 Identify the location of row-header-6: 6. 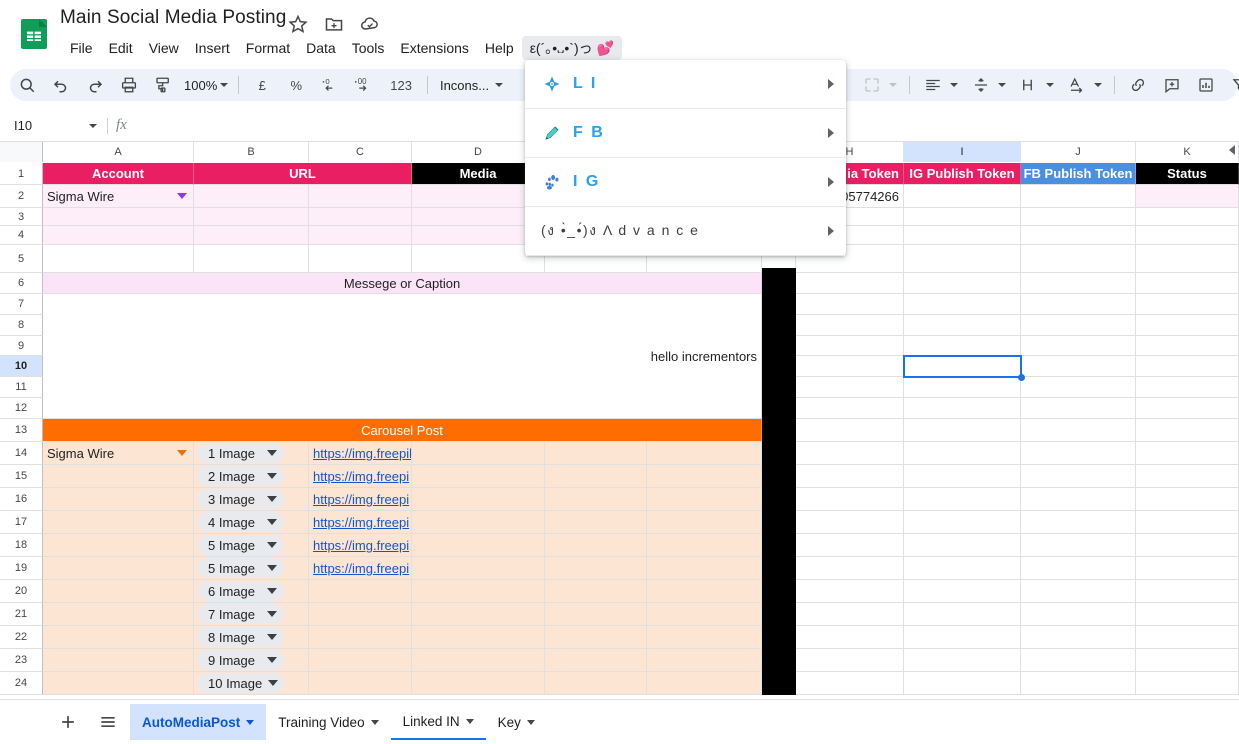
(21, 283).